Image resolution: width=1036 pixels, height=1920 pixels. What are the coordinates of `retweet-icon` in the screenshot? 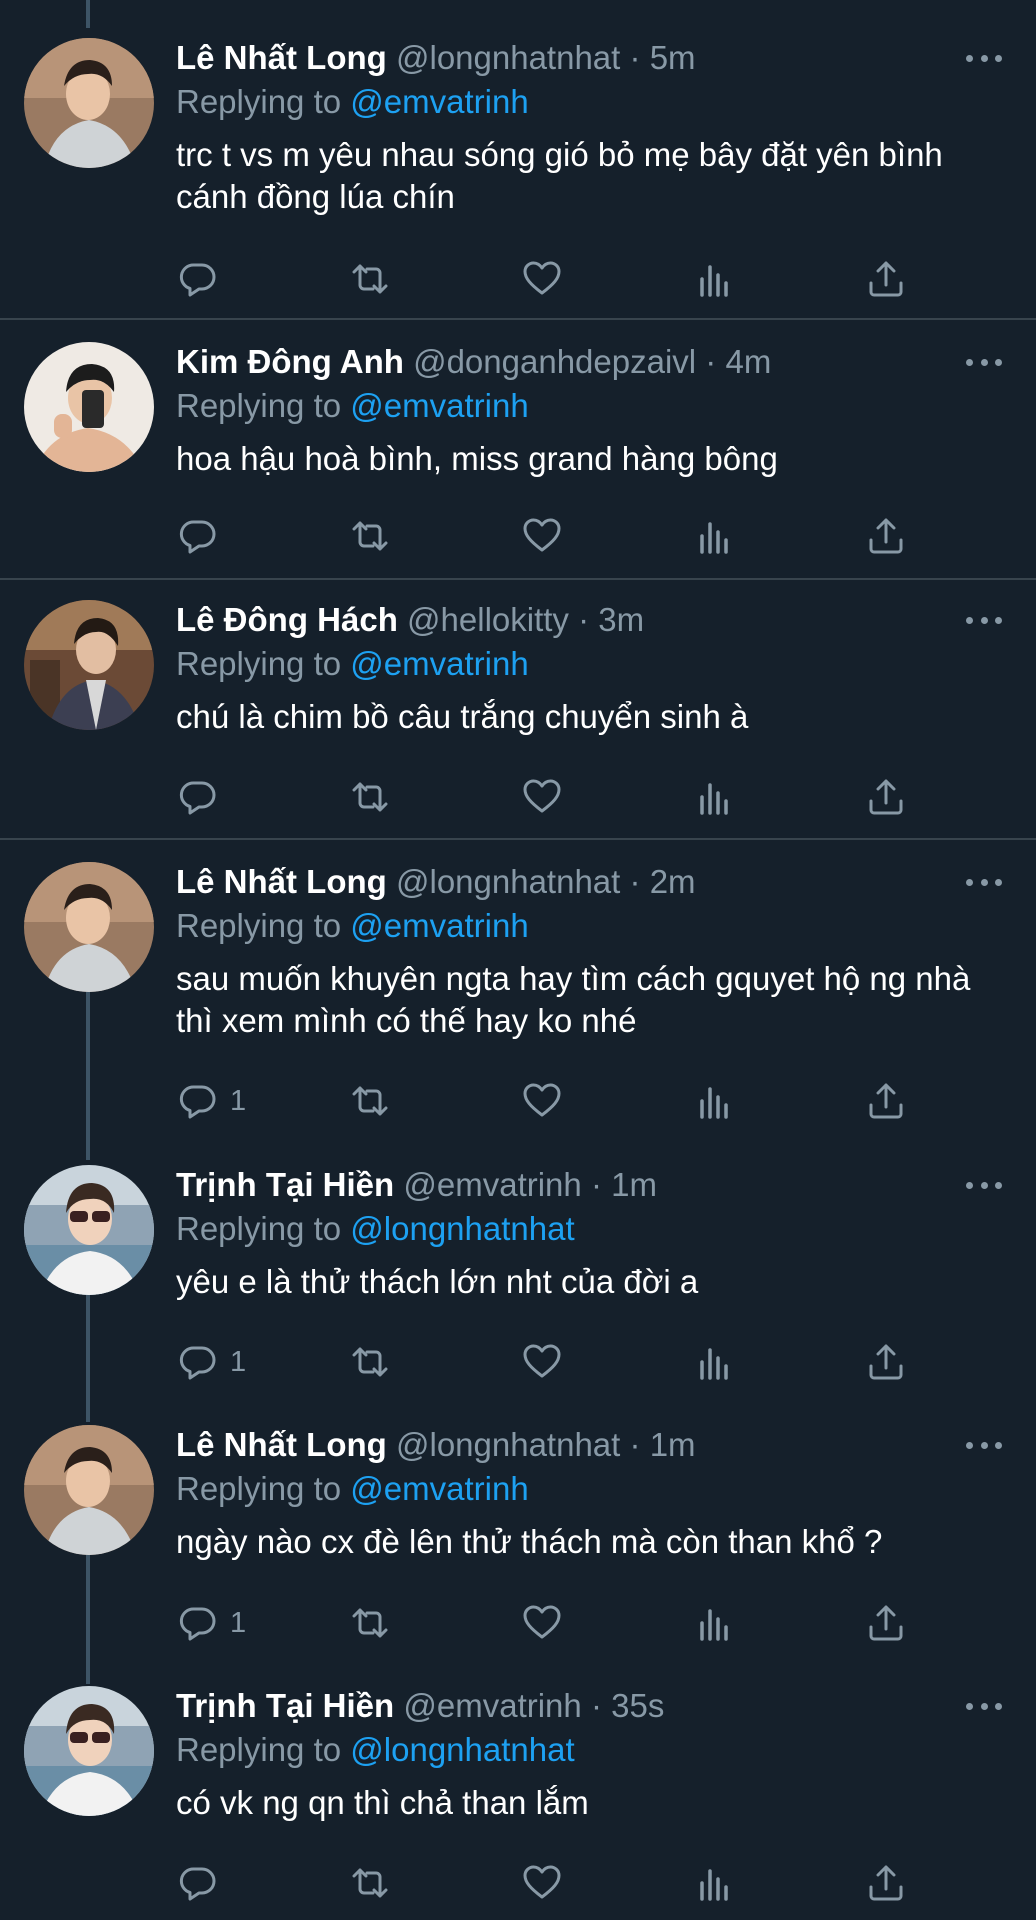 It's located at (370, 797).